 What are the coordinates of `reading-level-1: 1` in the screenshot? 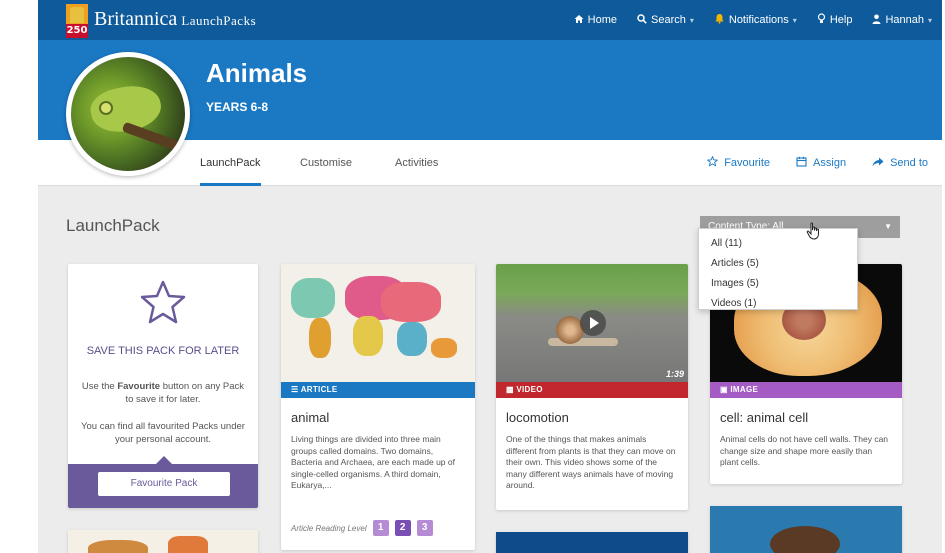 It's located at (380, 528).